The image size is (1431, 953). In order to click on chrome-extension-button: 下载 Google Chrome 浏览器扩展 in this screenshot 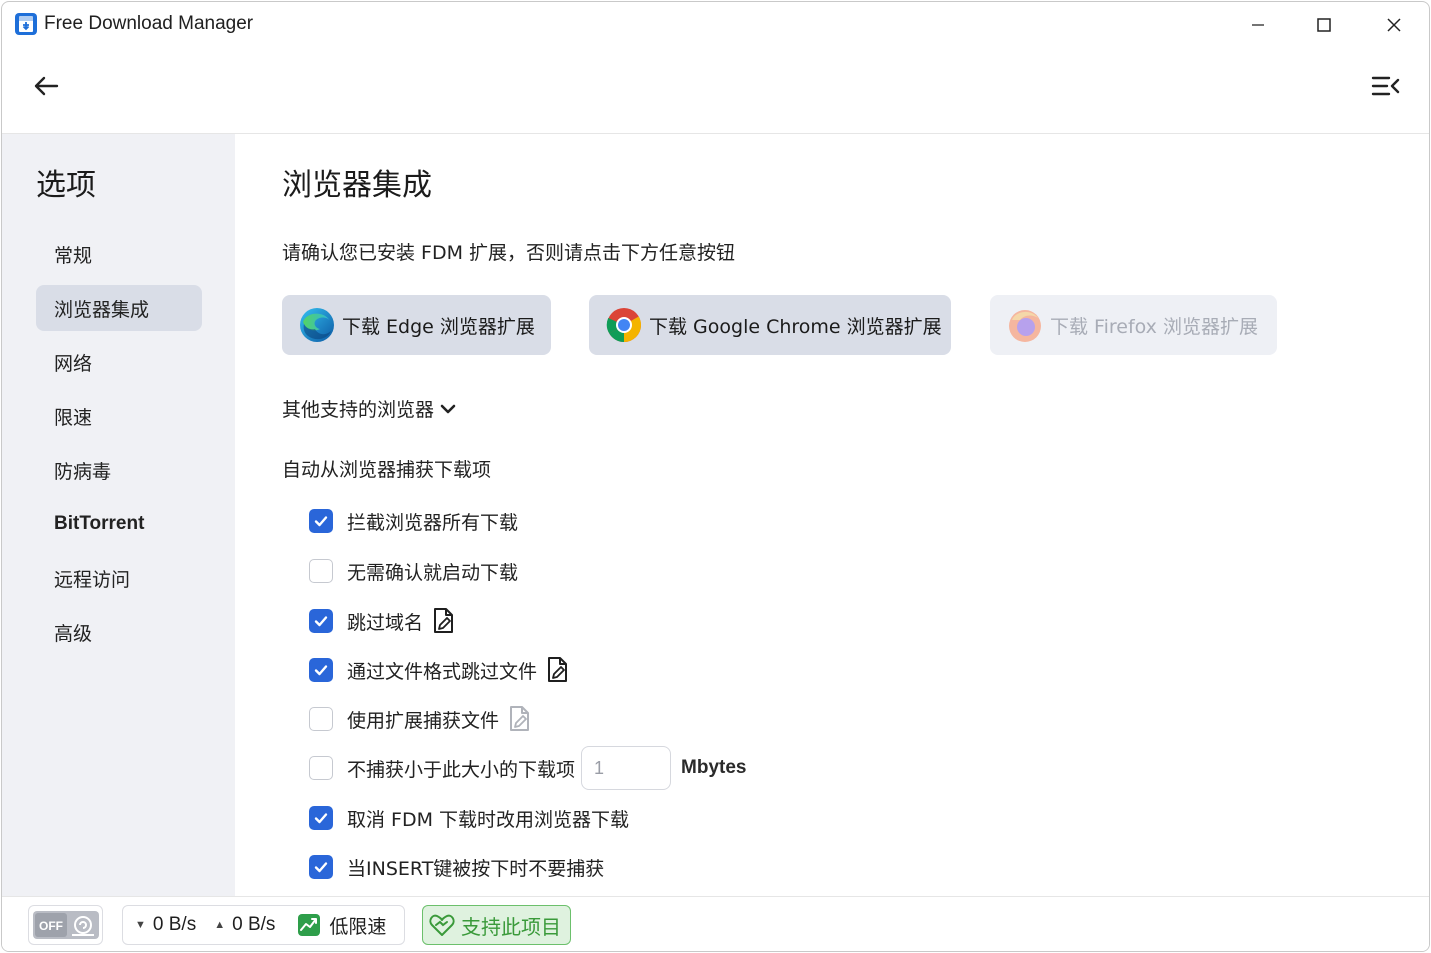, I will do `click(770, 325)`.